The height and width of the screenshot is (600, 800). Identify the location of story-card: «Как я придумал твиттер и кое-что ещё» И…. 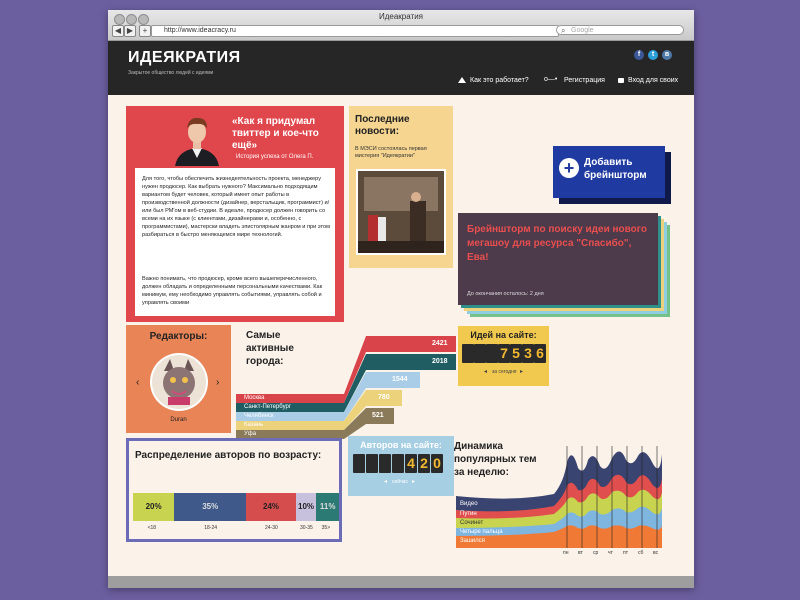
(235, 214).